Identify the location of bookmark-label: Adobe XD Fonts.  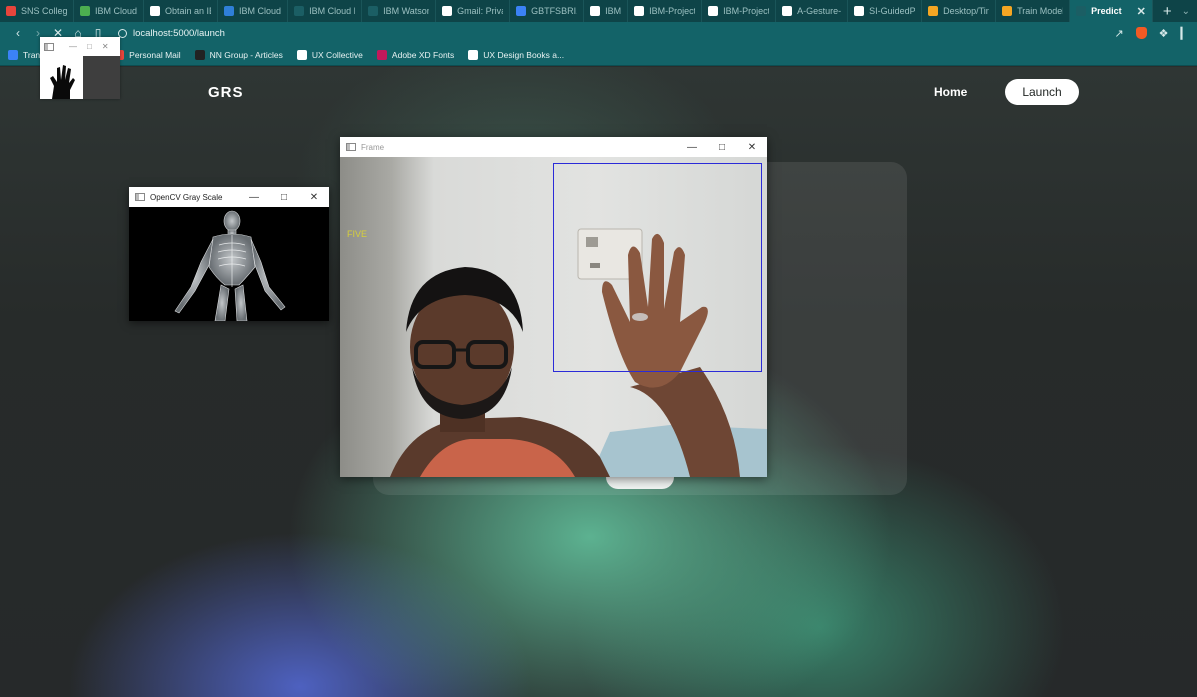
(423, 55).